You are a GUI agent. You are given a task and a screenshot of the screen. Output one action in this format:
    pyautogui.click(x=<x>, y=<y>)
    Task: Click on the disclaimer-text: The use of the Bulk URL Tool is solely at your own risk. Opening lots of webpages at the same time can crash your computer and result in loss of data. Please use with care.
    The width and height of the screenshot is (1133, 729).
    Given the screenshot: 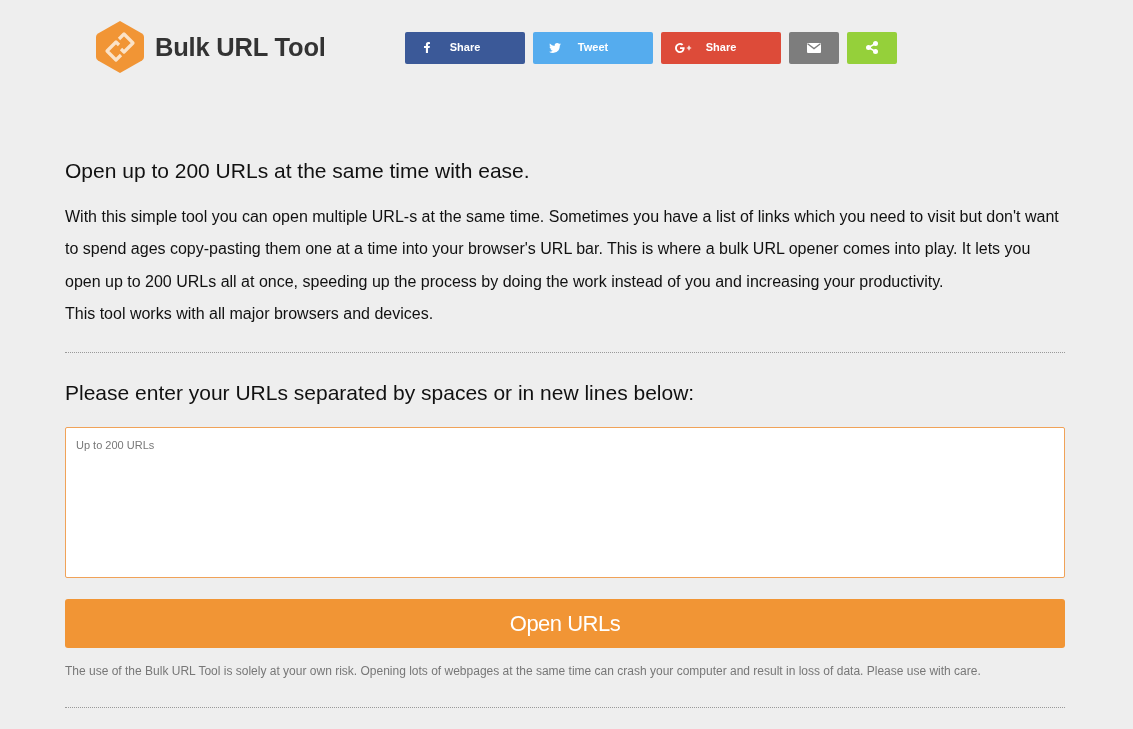 What is the action you would take?
    pyautogui.click(x=523, y=670)
    